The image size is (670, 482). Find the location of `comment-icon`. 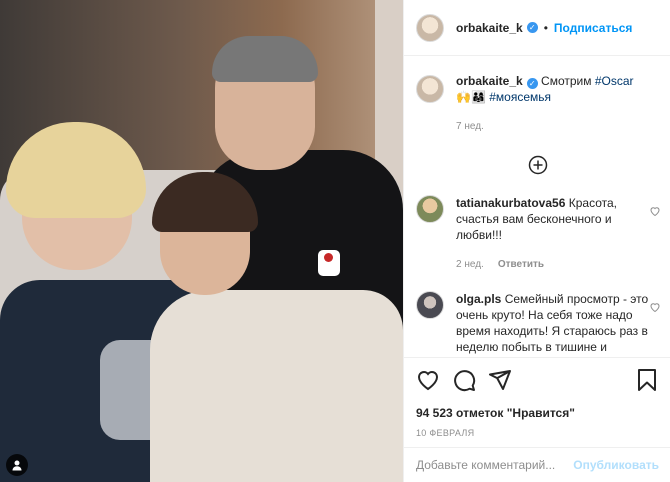

comment-icon is located at coordinates (464, 380).